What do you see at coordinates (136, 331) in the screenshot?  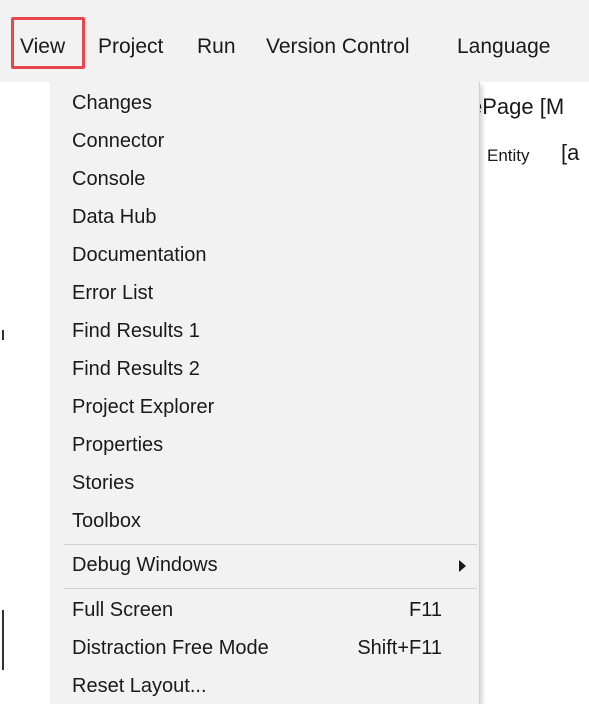 I see `menu-item-label: Find Results 1` at bounding box center [136, 331].